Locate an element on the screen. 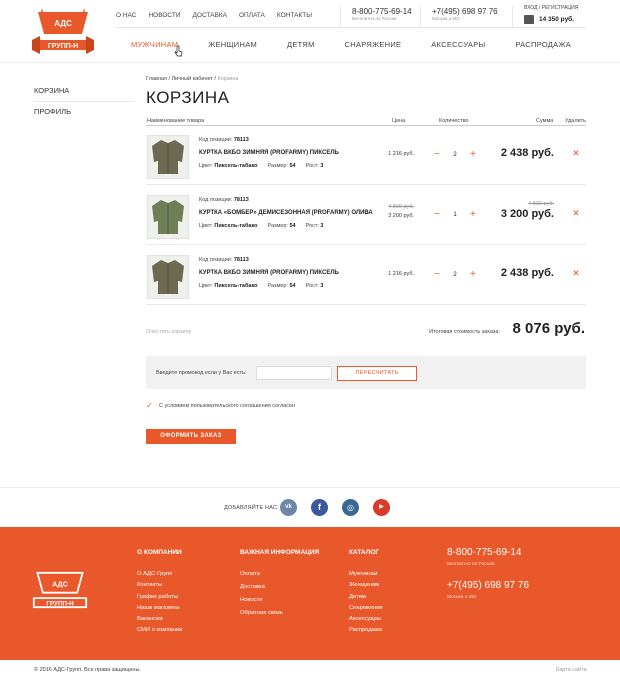 The height and width of the screenshot is (682, 620). price: 1 216 руб. is located at coordinates (401, 274).